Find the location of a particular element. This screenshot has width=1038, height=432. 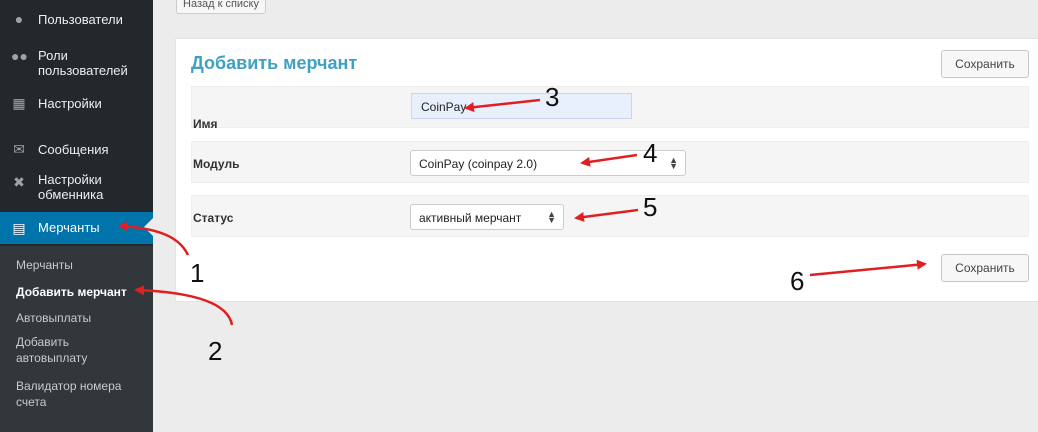

user-icon: ● is located at coordinates (19, 19).